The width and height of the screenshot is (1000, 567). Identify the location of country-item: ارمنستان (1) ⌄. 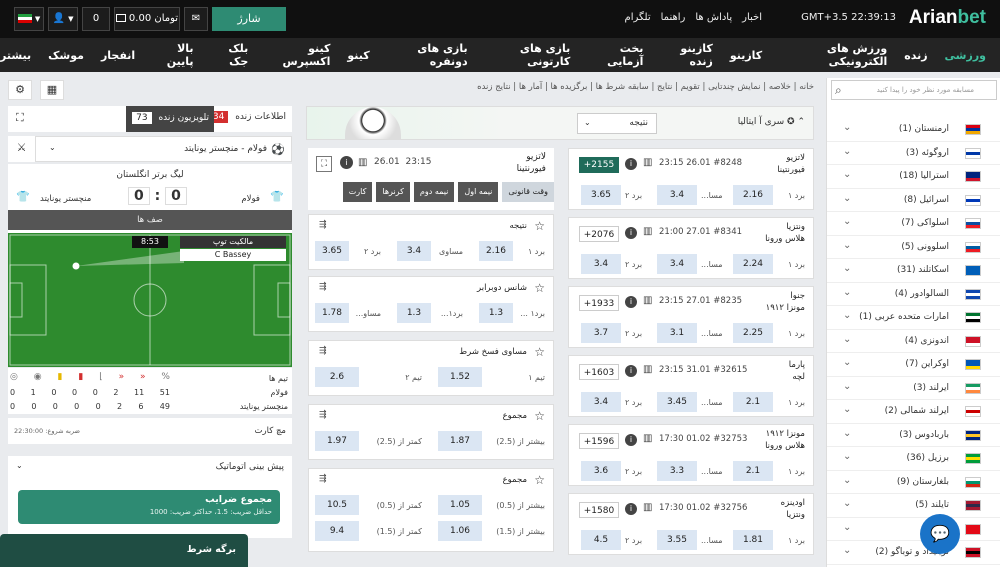
(913, 130).